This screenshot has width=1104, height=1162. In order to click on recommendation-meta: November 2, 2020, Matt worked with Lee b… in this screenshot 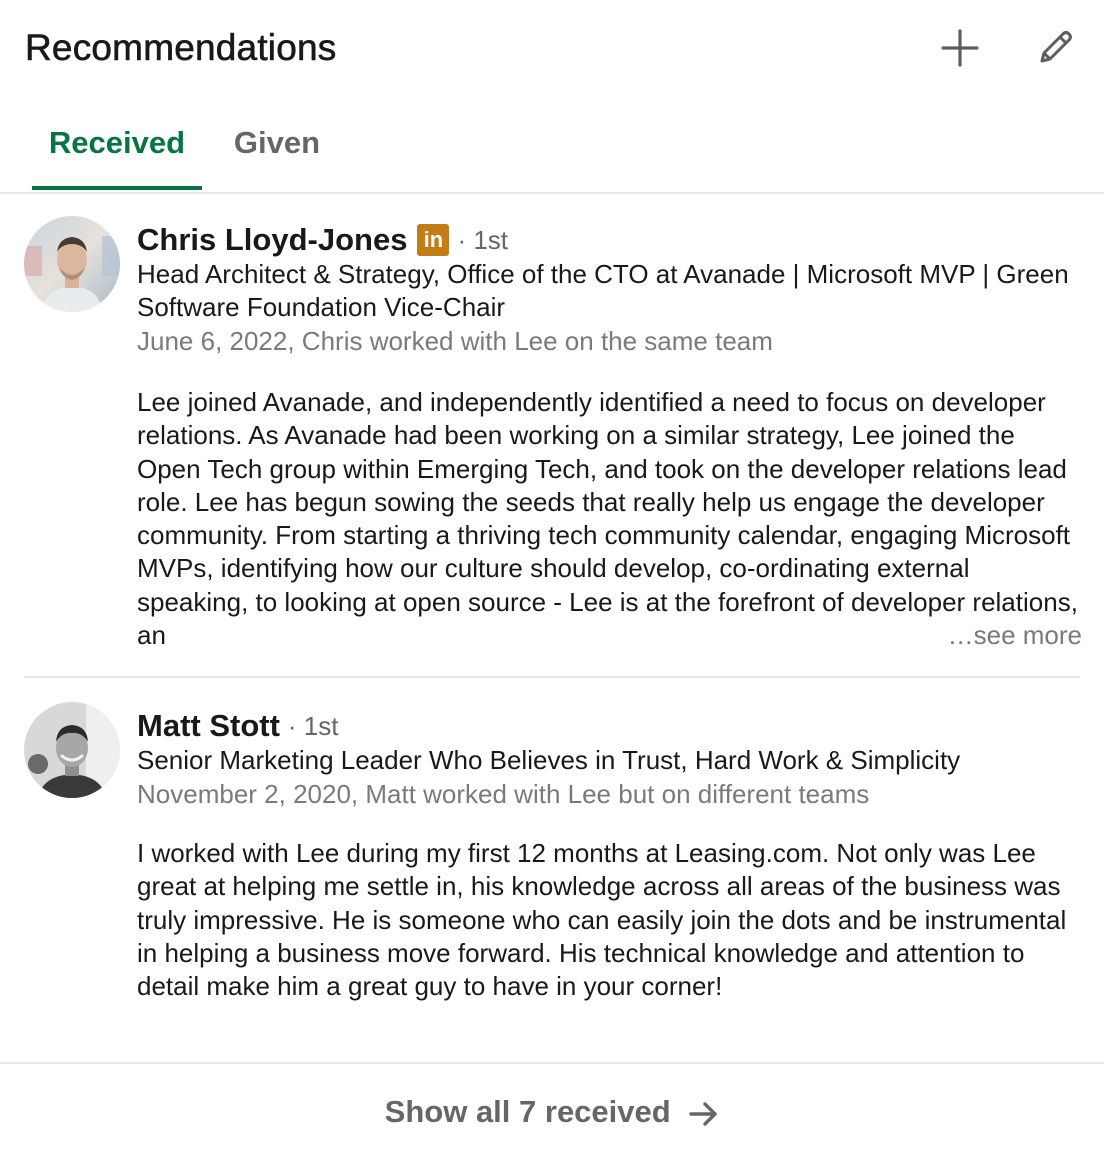, I will do `click(503, 794)`.